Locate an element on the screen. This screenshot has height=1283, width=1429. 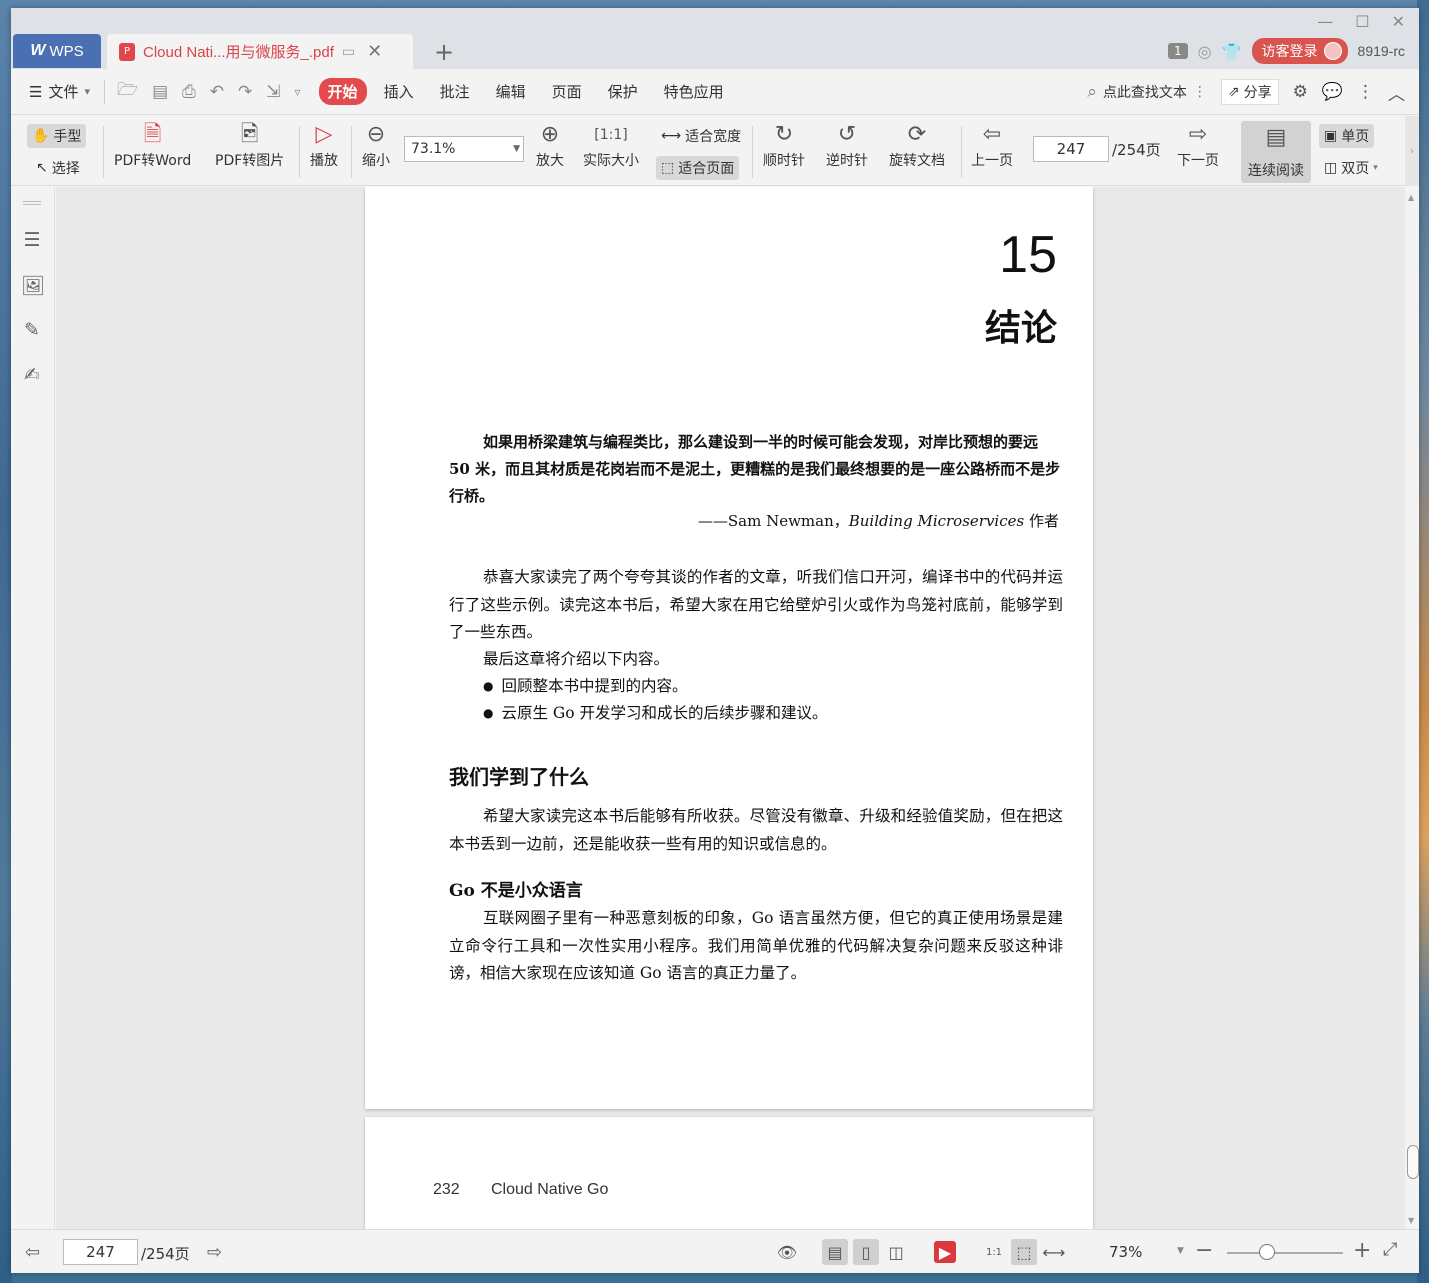
collapse-ribbon-icon: ︿ is located at coordinates (1396, 92).